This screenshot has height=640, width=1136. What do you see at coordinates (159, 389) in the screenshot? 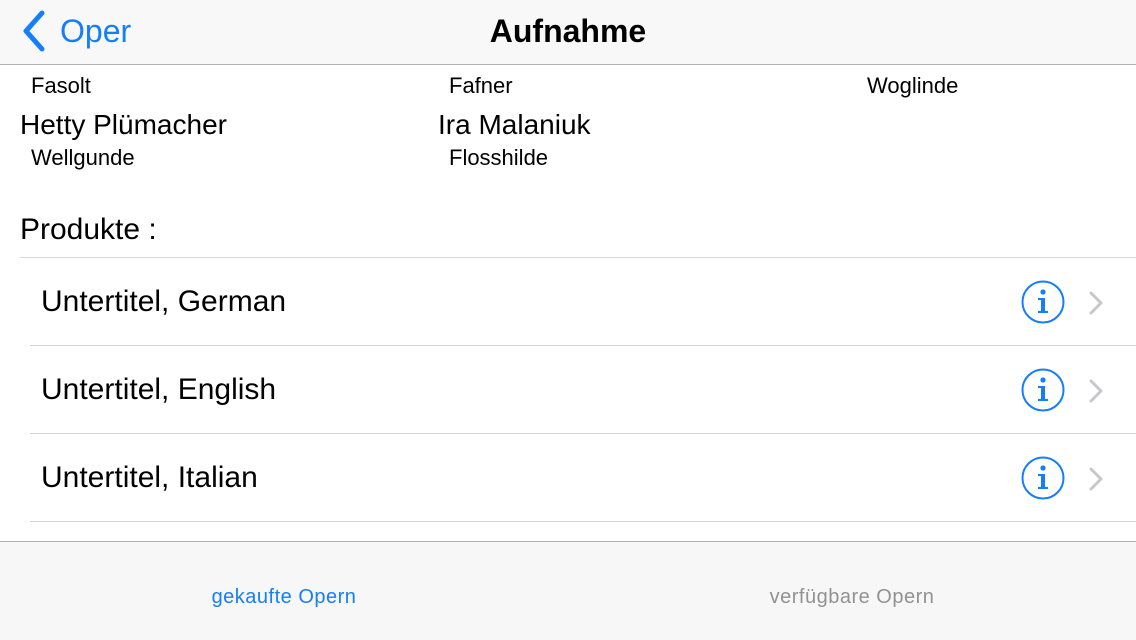
I see `product-label: Untertitel, English` at bounding box center [159, 389].